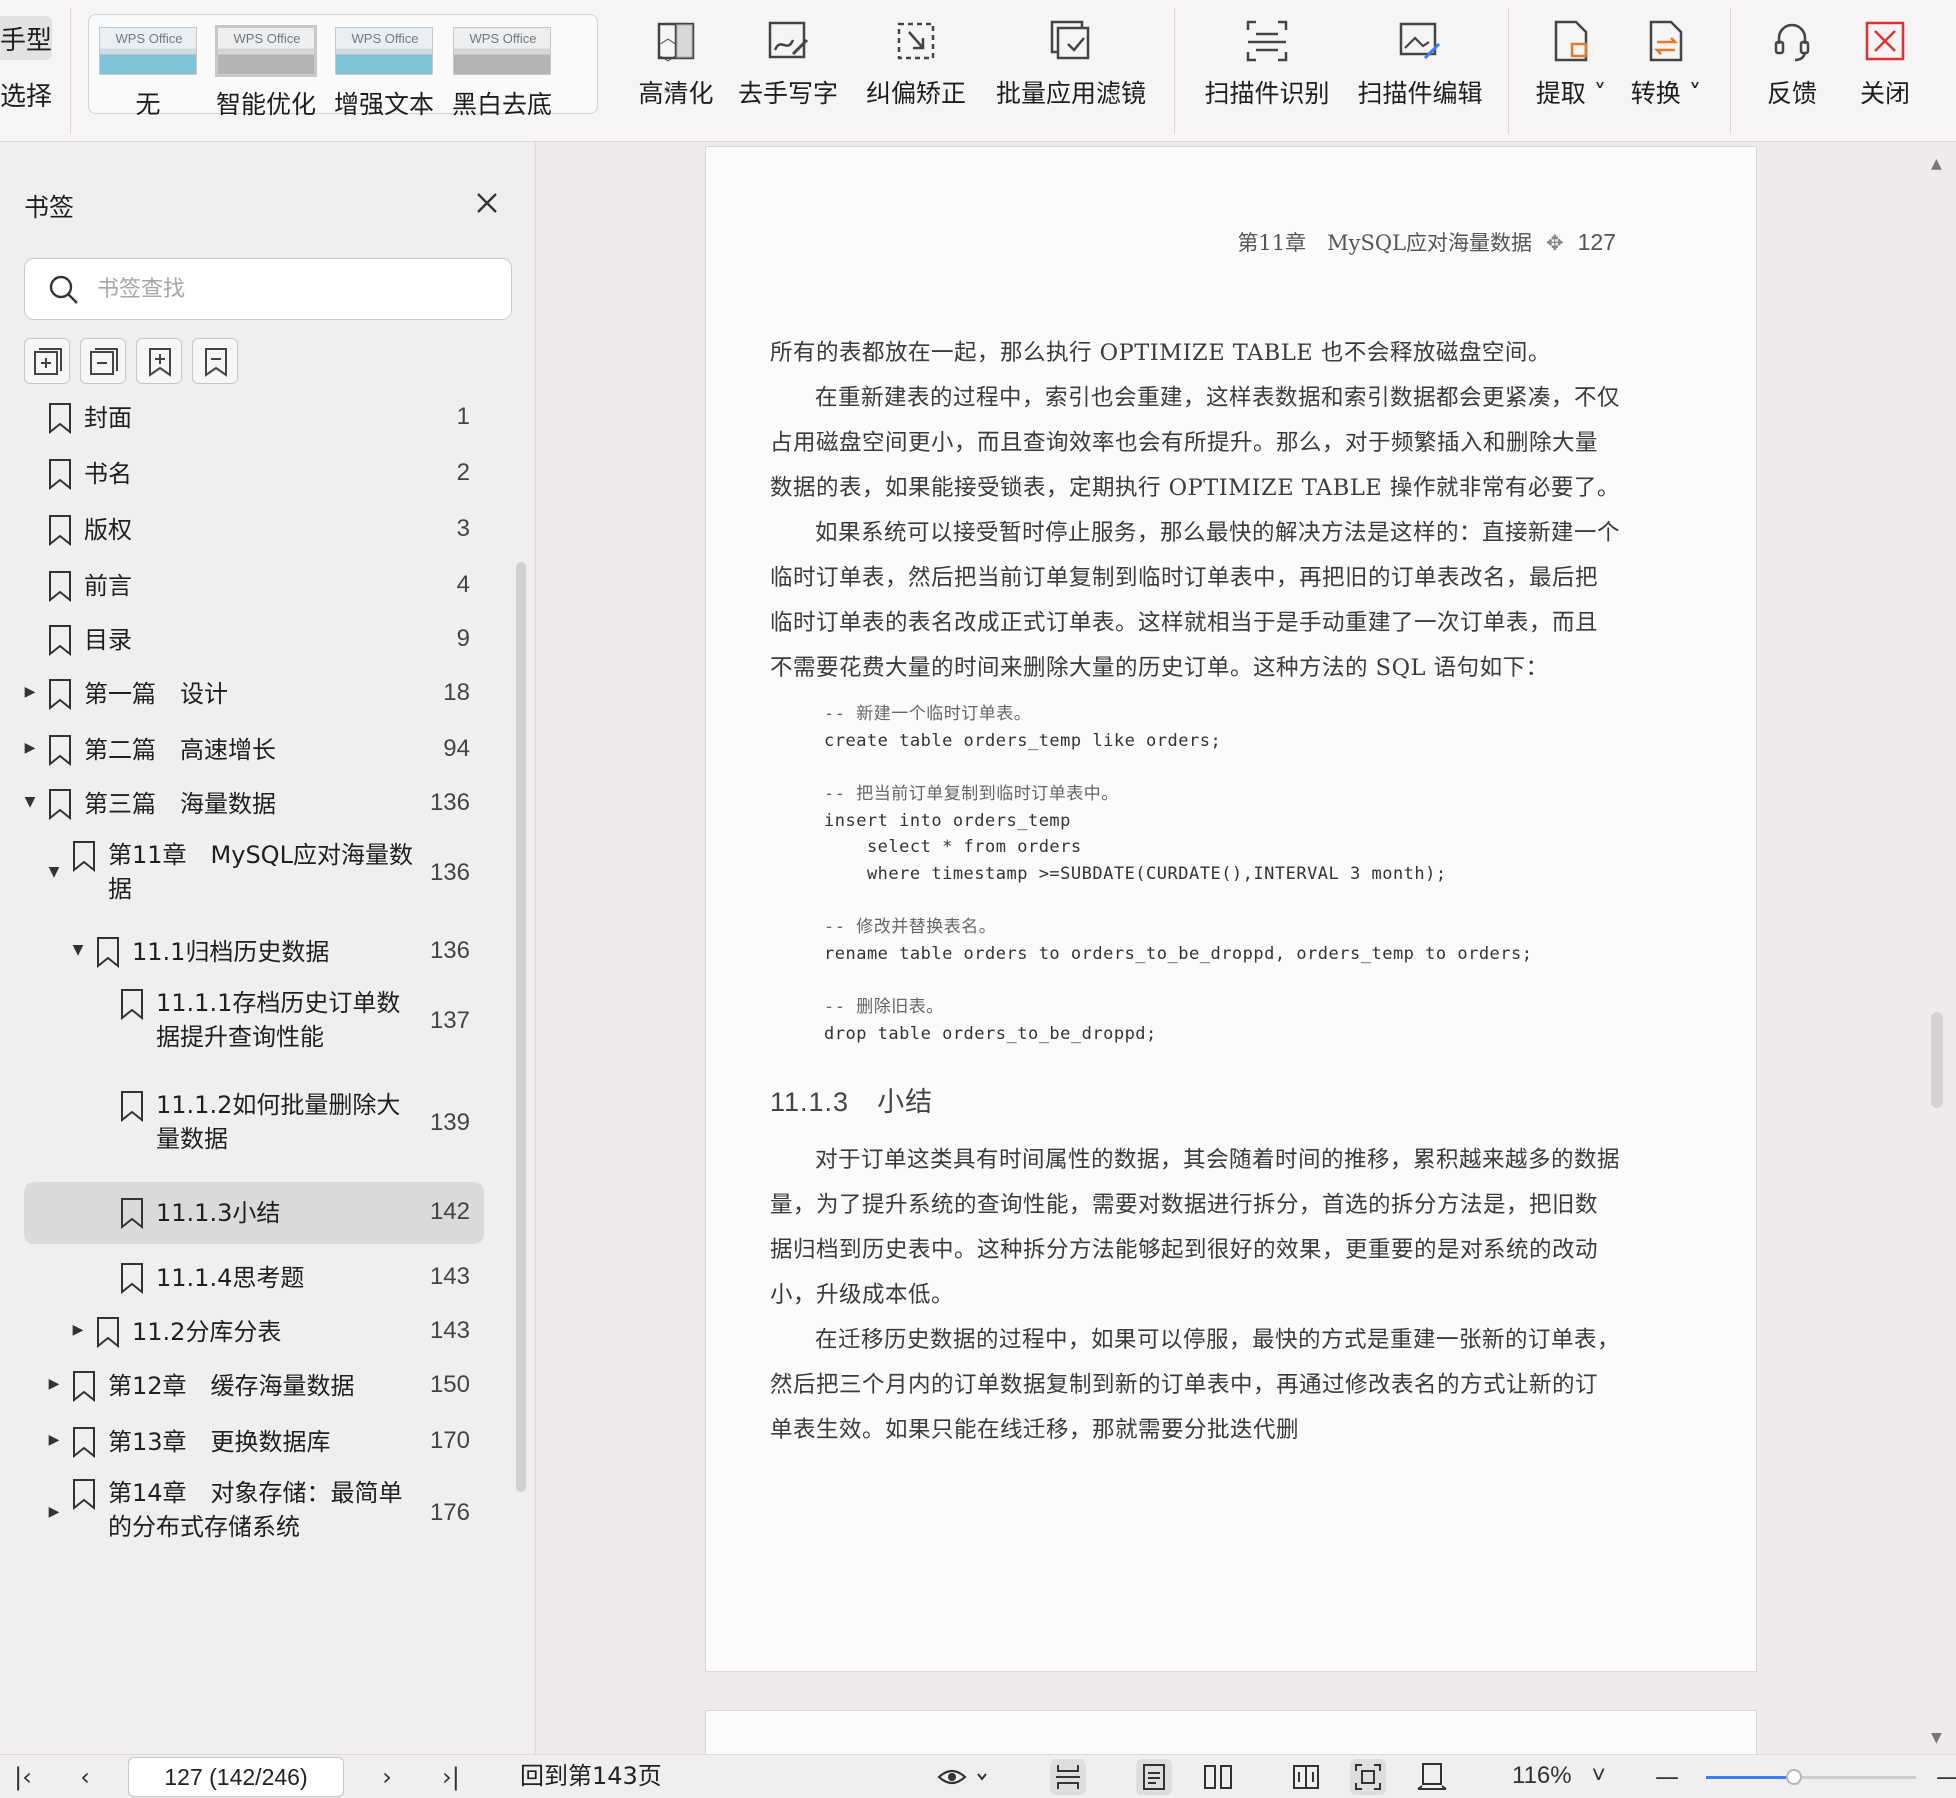 This screenshot has height=1798, width=1956. Describe the element at coordinates (953, 847) in the screenshot. I see `code-line: select * from orders` at that location.